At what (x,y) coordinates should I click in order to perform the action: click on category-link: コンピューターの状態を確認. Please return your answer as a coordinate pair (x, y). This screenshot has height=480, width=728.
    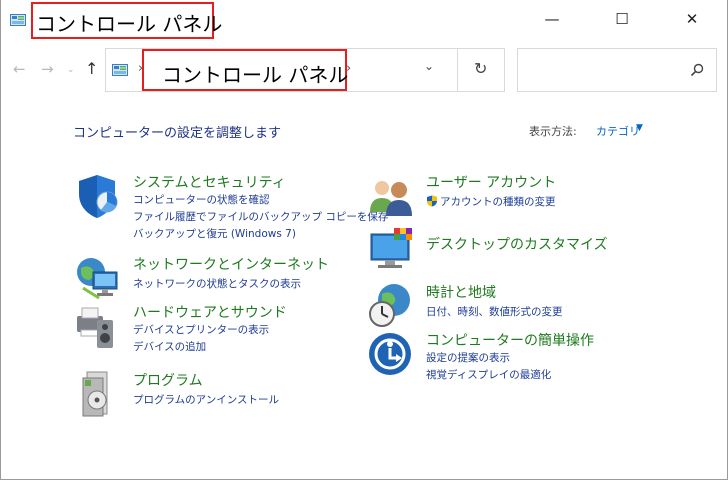
    Looking at the image, I should click on (201, 199).